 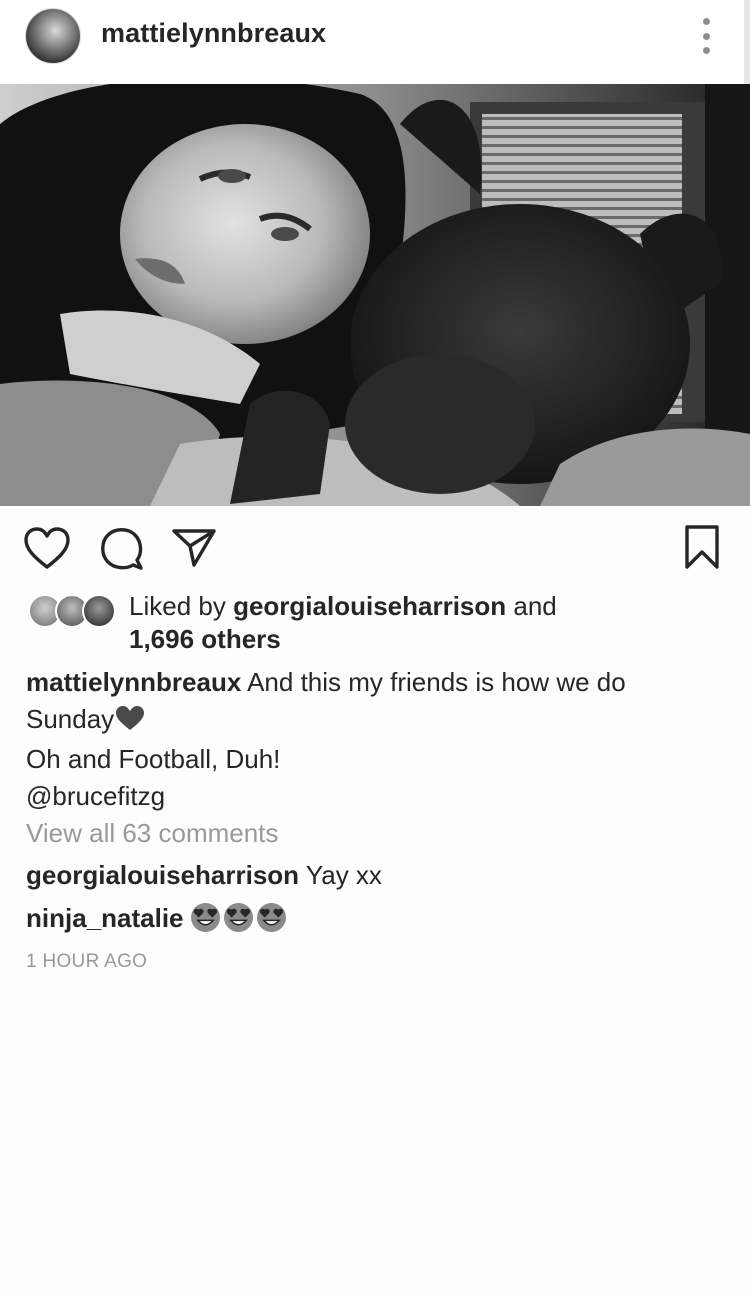 I want to click on likes-conjunction: and, so click(x=531, y=606).